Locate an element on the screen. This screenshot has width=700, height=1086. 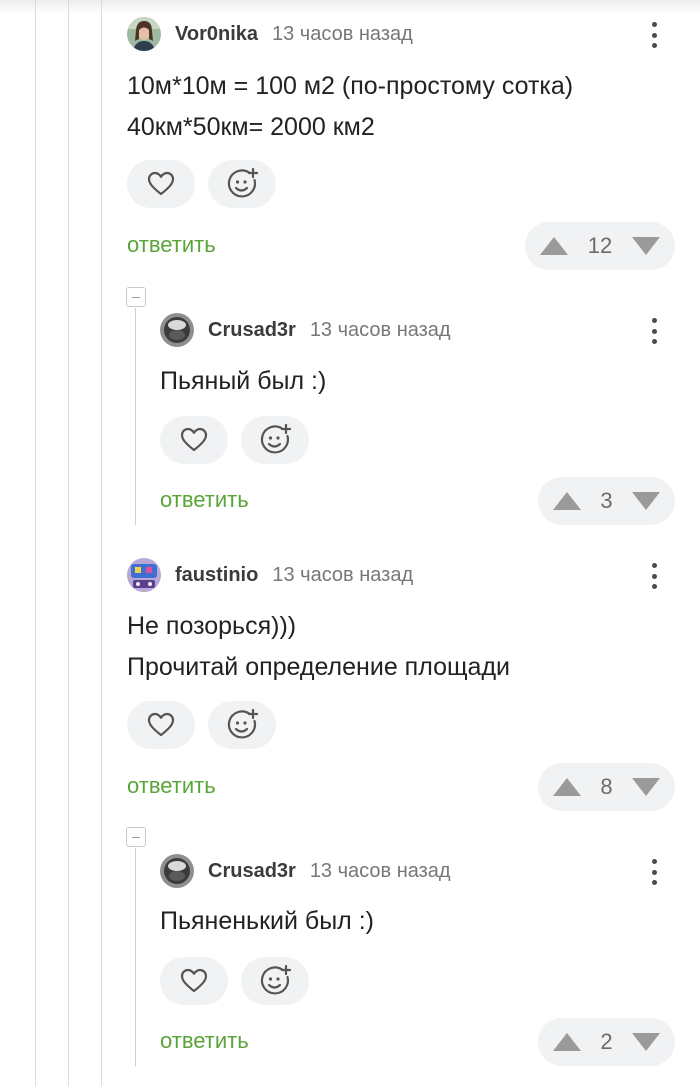
rating-widget: 3 is located at coordinates (606, 501).